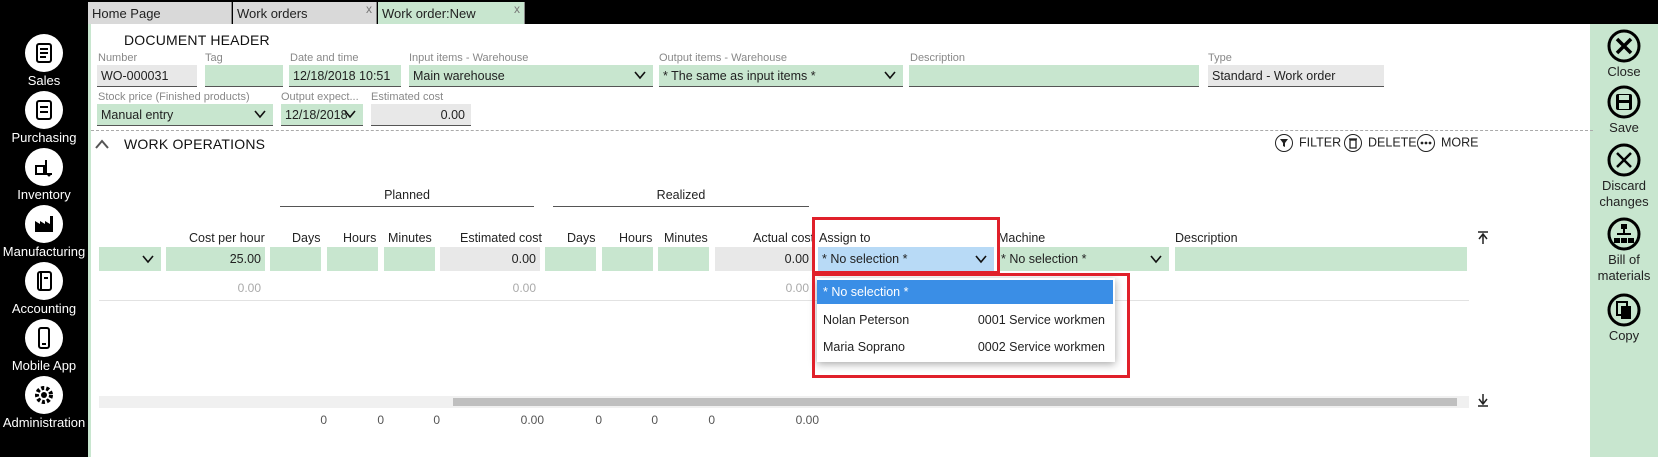 Image resolution: width=1658 pixels, height=457 pixels. Describe the element at coordinates (272, 13) in the screenshot. I see `tab-label: Work orders` at that location.